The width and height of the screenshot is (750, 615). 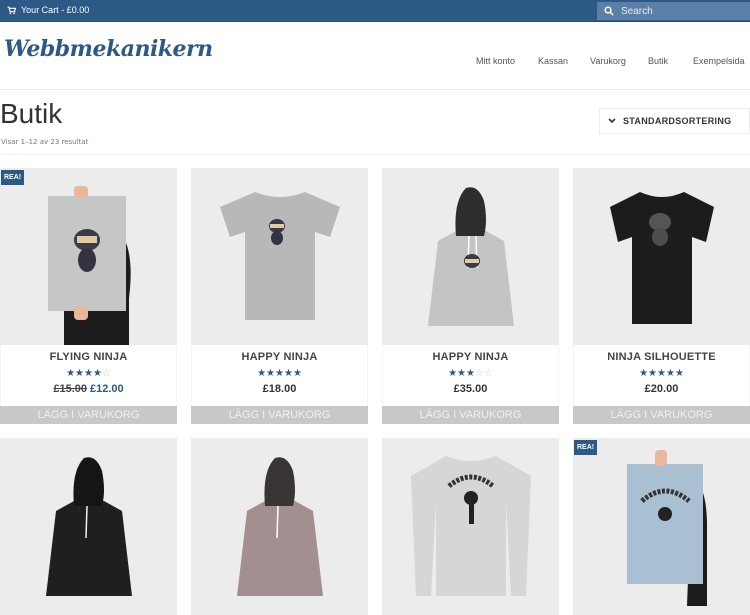 I want to click on chevron-down-icon, so click(x=612, y=121).